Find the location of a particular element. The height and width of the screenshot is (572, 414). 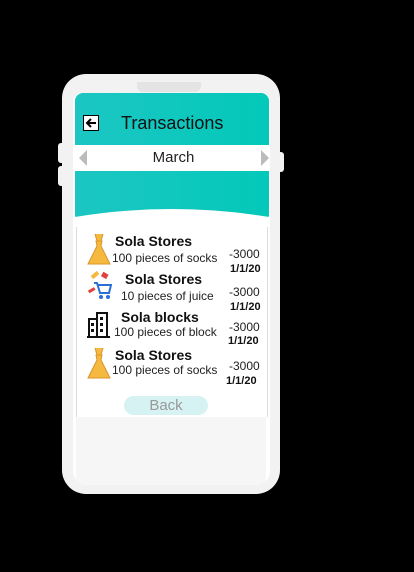

back-arrow-icon is located at coordinates (91, 123).